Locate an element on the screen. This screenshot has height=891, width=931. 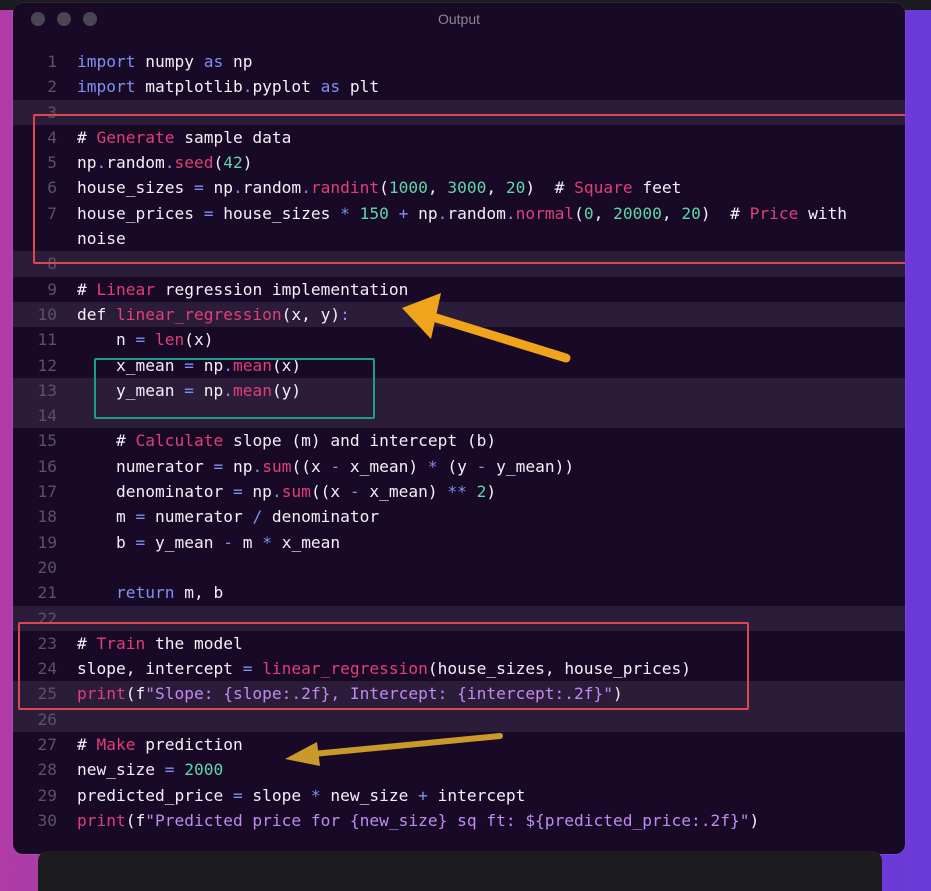
arrow-to-function-def is located at coordinates (486, 328).